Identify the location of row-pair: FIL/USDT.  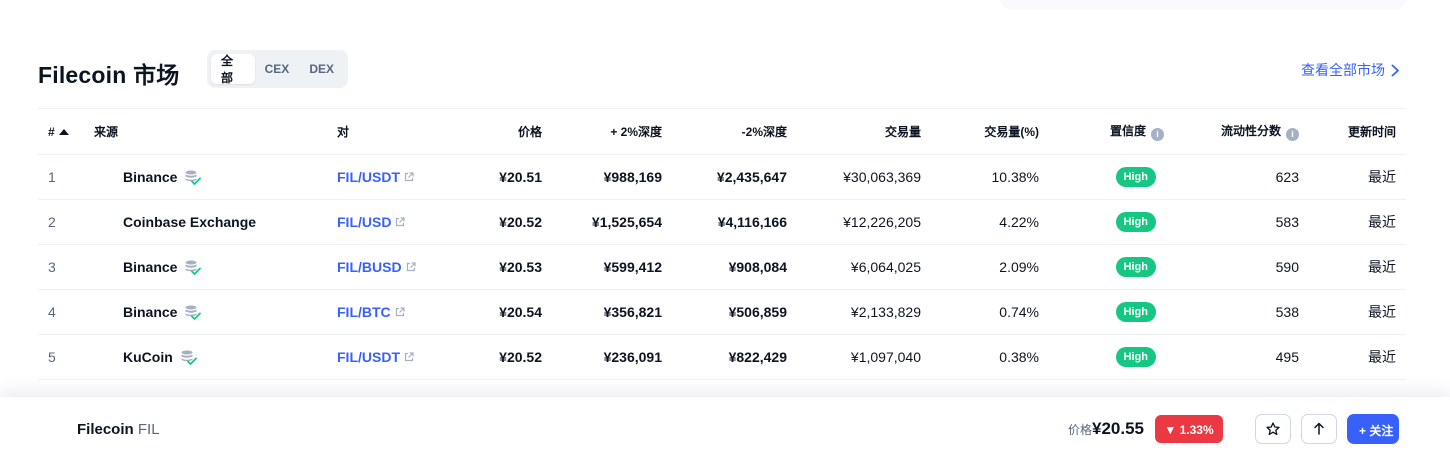
(397, 357).